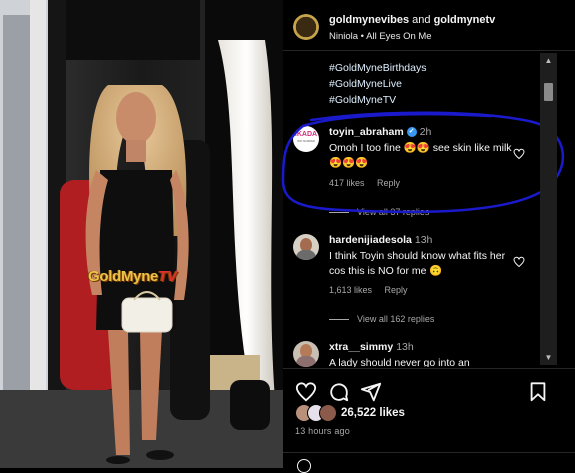  What do you see at coordinates (538, 392) in the screenshot?
I see `bookmark-icon` at bounding box center [538, 392].